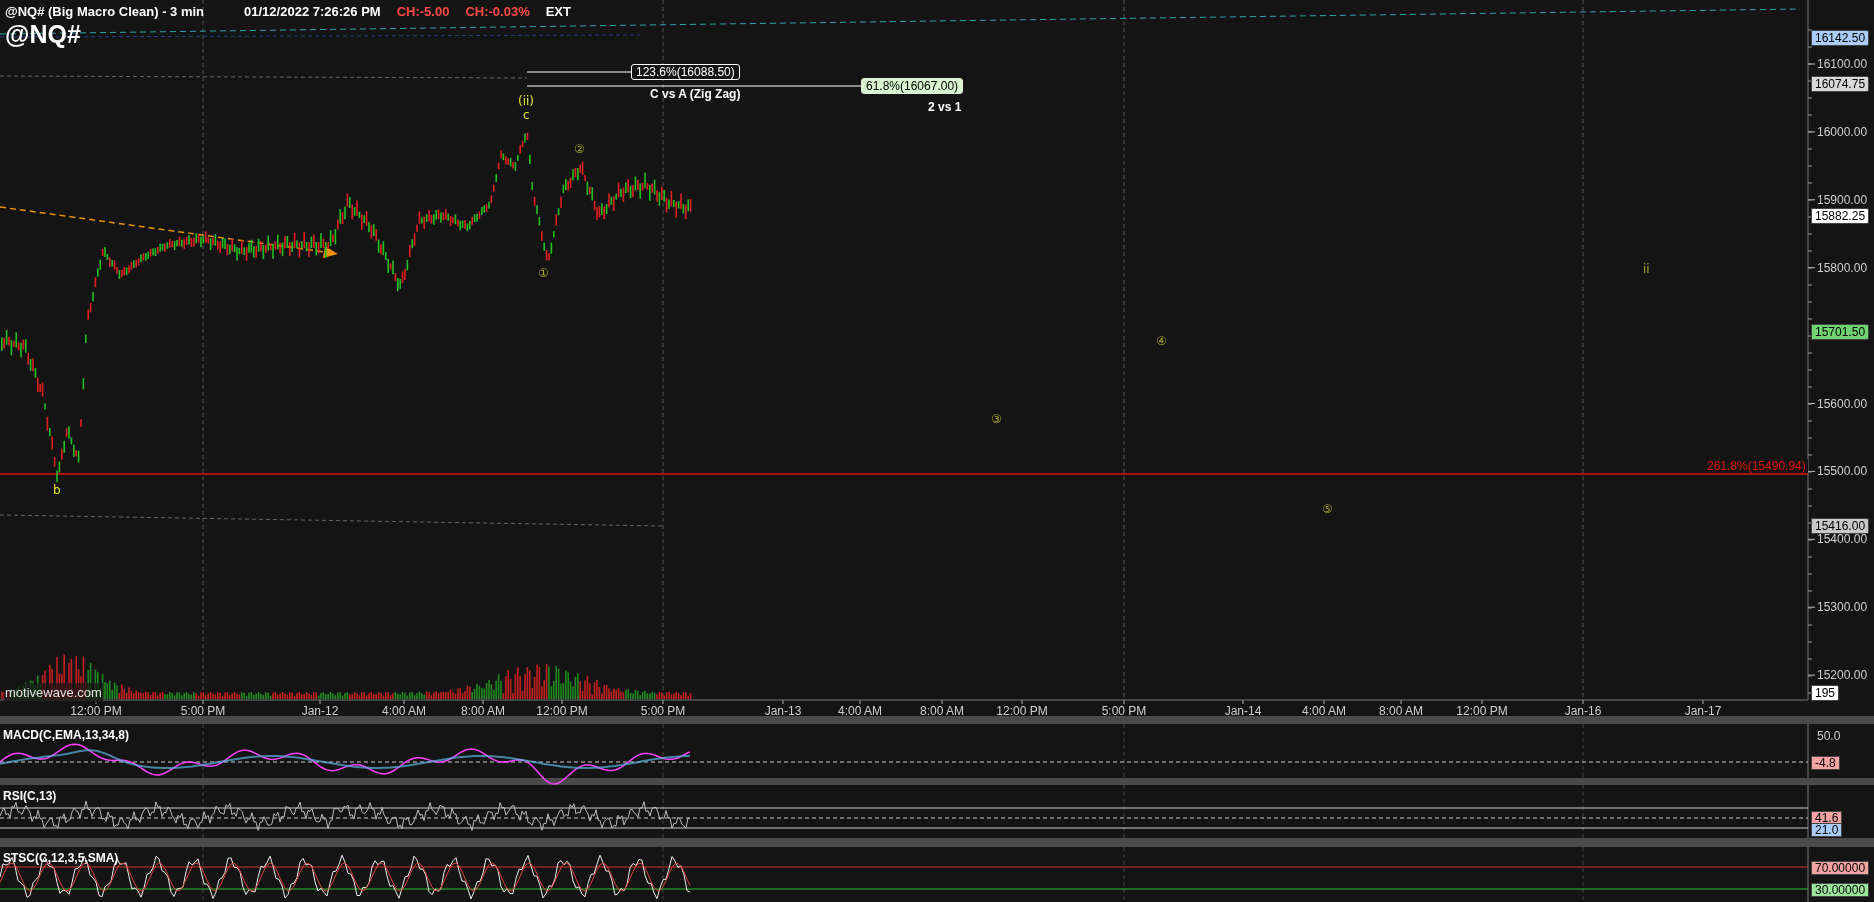  I want to click on price-tick-label: 15400.00, so click(1842, 539).